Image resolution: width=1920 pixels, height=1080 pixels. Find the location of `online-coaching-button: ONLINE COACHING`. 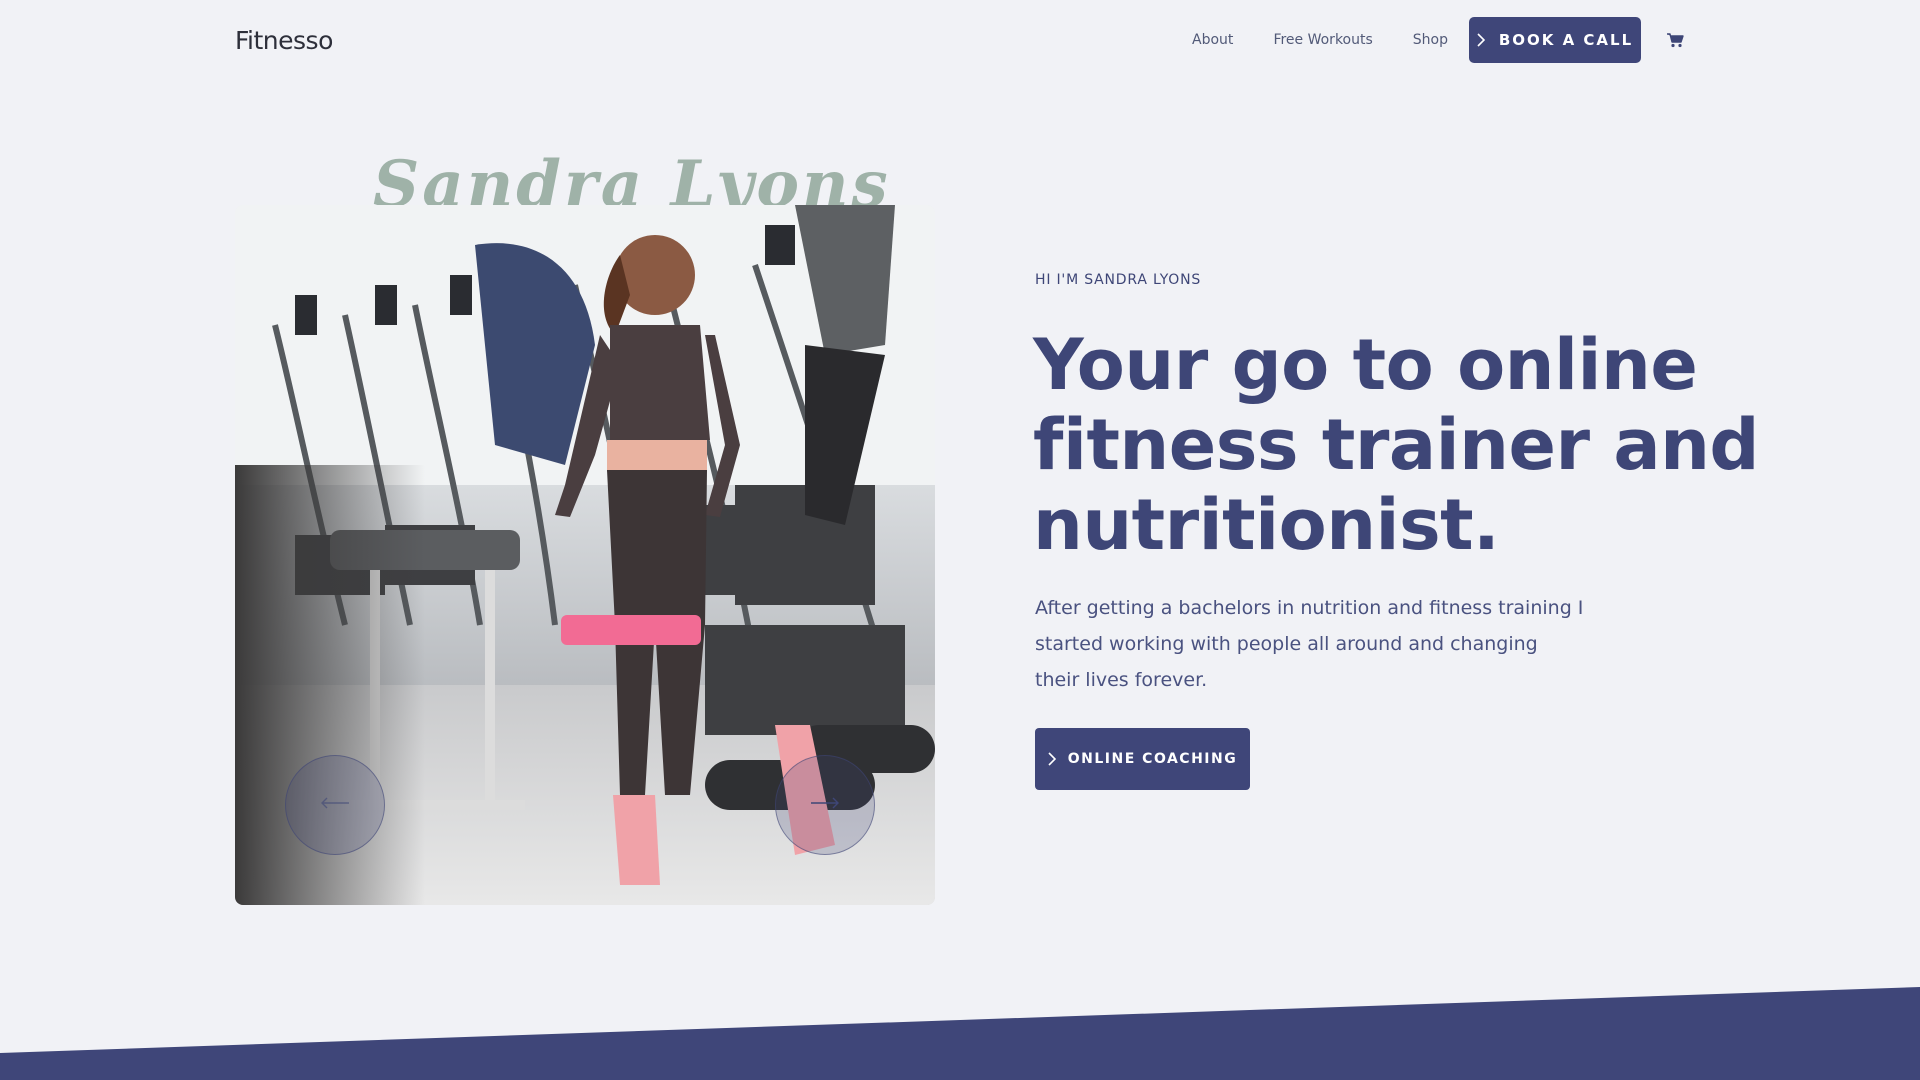

online-coaching-button: ONLINE COACHING is located at coordinates (1142, 759).